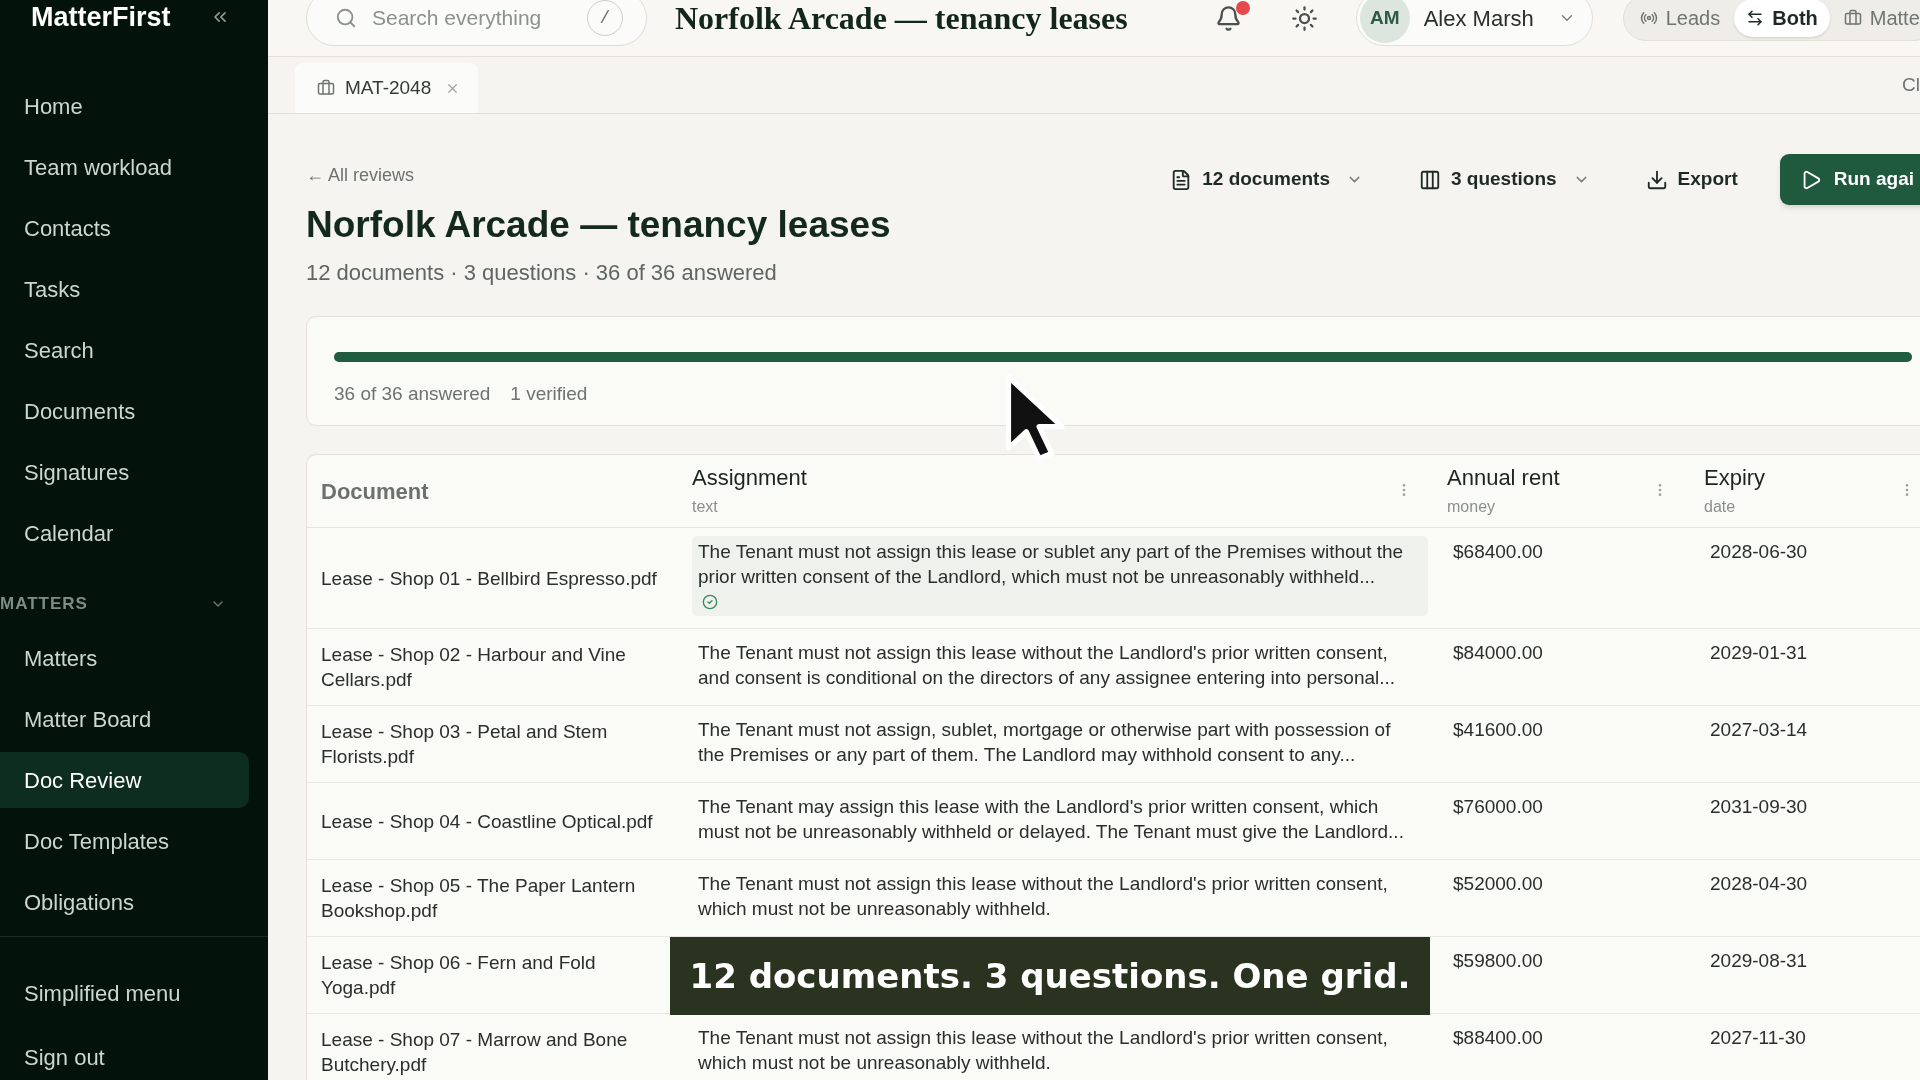 This screenshot has height=1080, width=1920. Describe the element at coordinates (346, 18) in the screenshot. I see `search-icon` at that location.